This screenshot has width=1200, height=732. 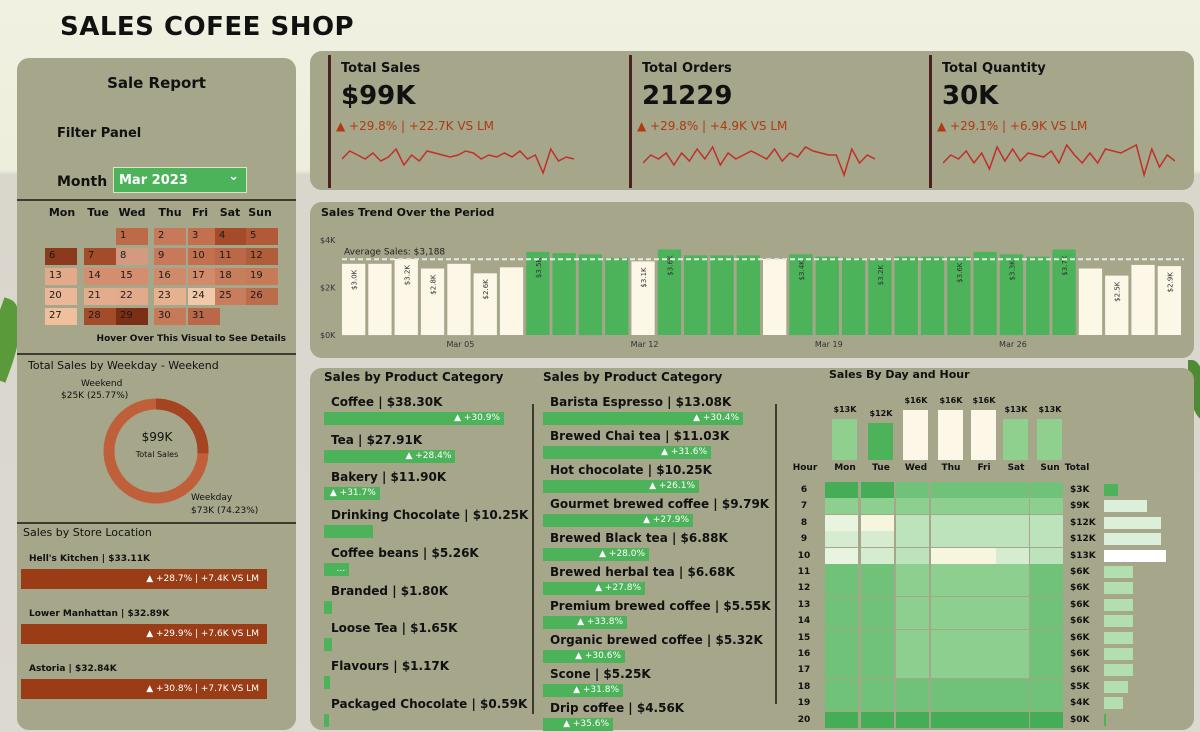 I want to click on calendar-day: 25, so click(x=231, y=296).